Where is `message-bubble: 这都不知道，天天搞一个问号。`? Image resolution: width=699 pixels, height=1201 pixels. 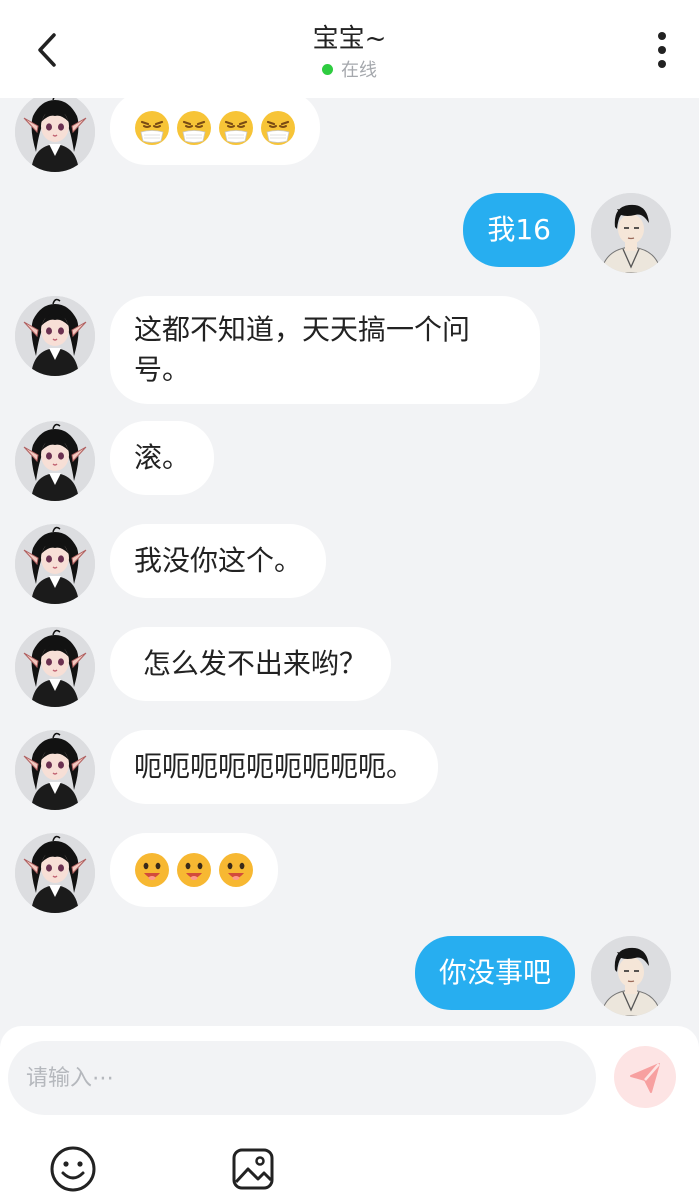 message-bubble: 这都不知道，天天搞一个问号。 is located at coordinates (325, 350).